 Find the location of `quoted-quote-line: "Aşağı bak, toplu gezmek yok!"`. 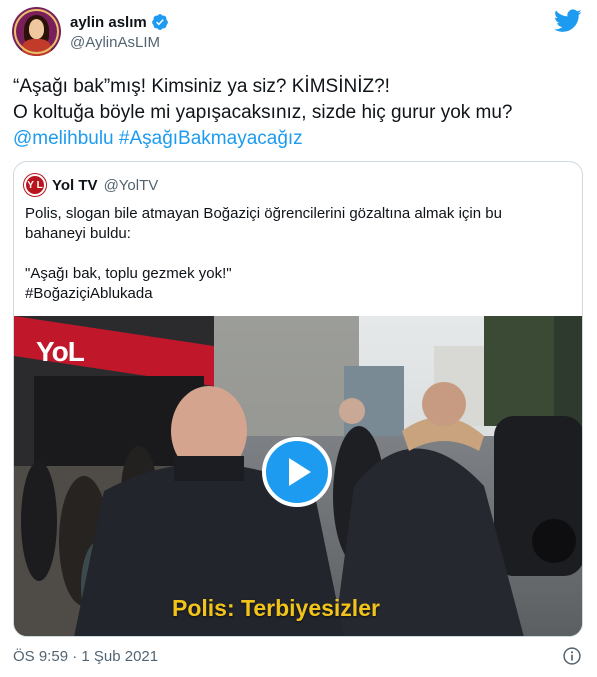

quoted-quote-line: "Aşağı bak, toplu gezmek yok!" is located at coordinates (128, 273).